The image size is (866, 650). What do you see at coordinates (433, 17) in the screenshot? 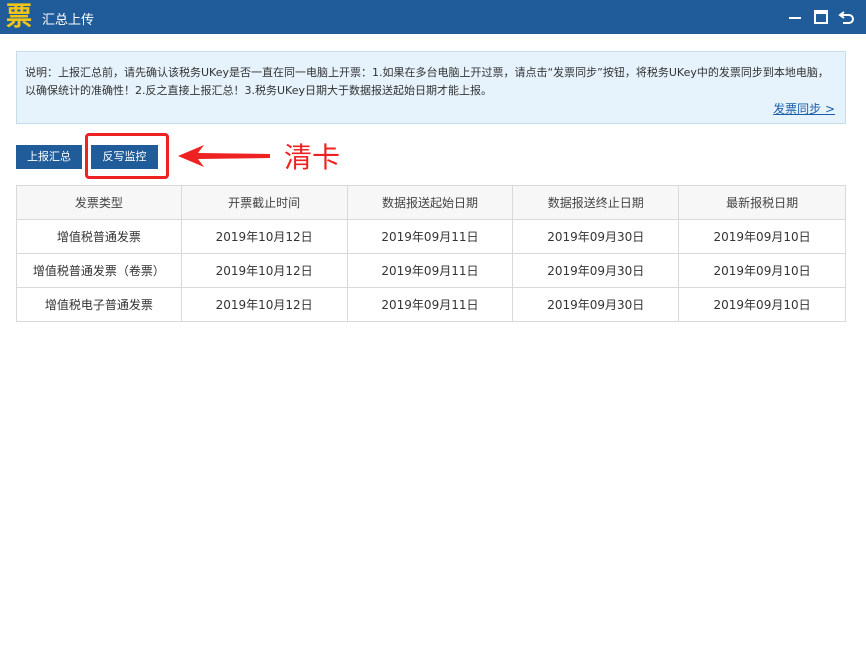
I see `title-bar: 票 汇总上传` at bounding box center [433, 17].